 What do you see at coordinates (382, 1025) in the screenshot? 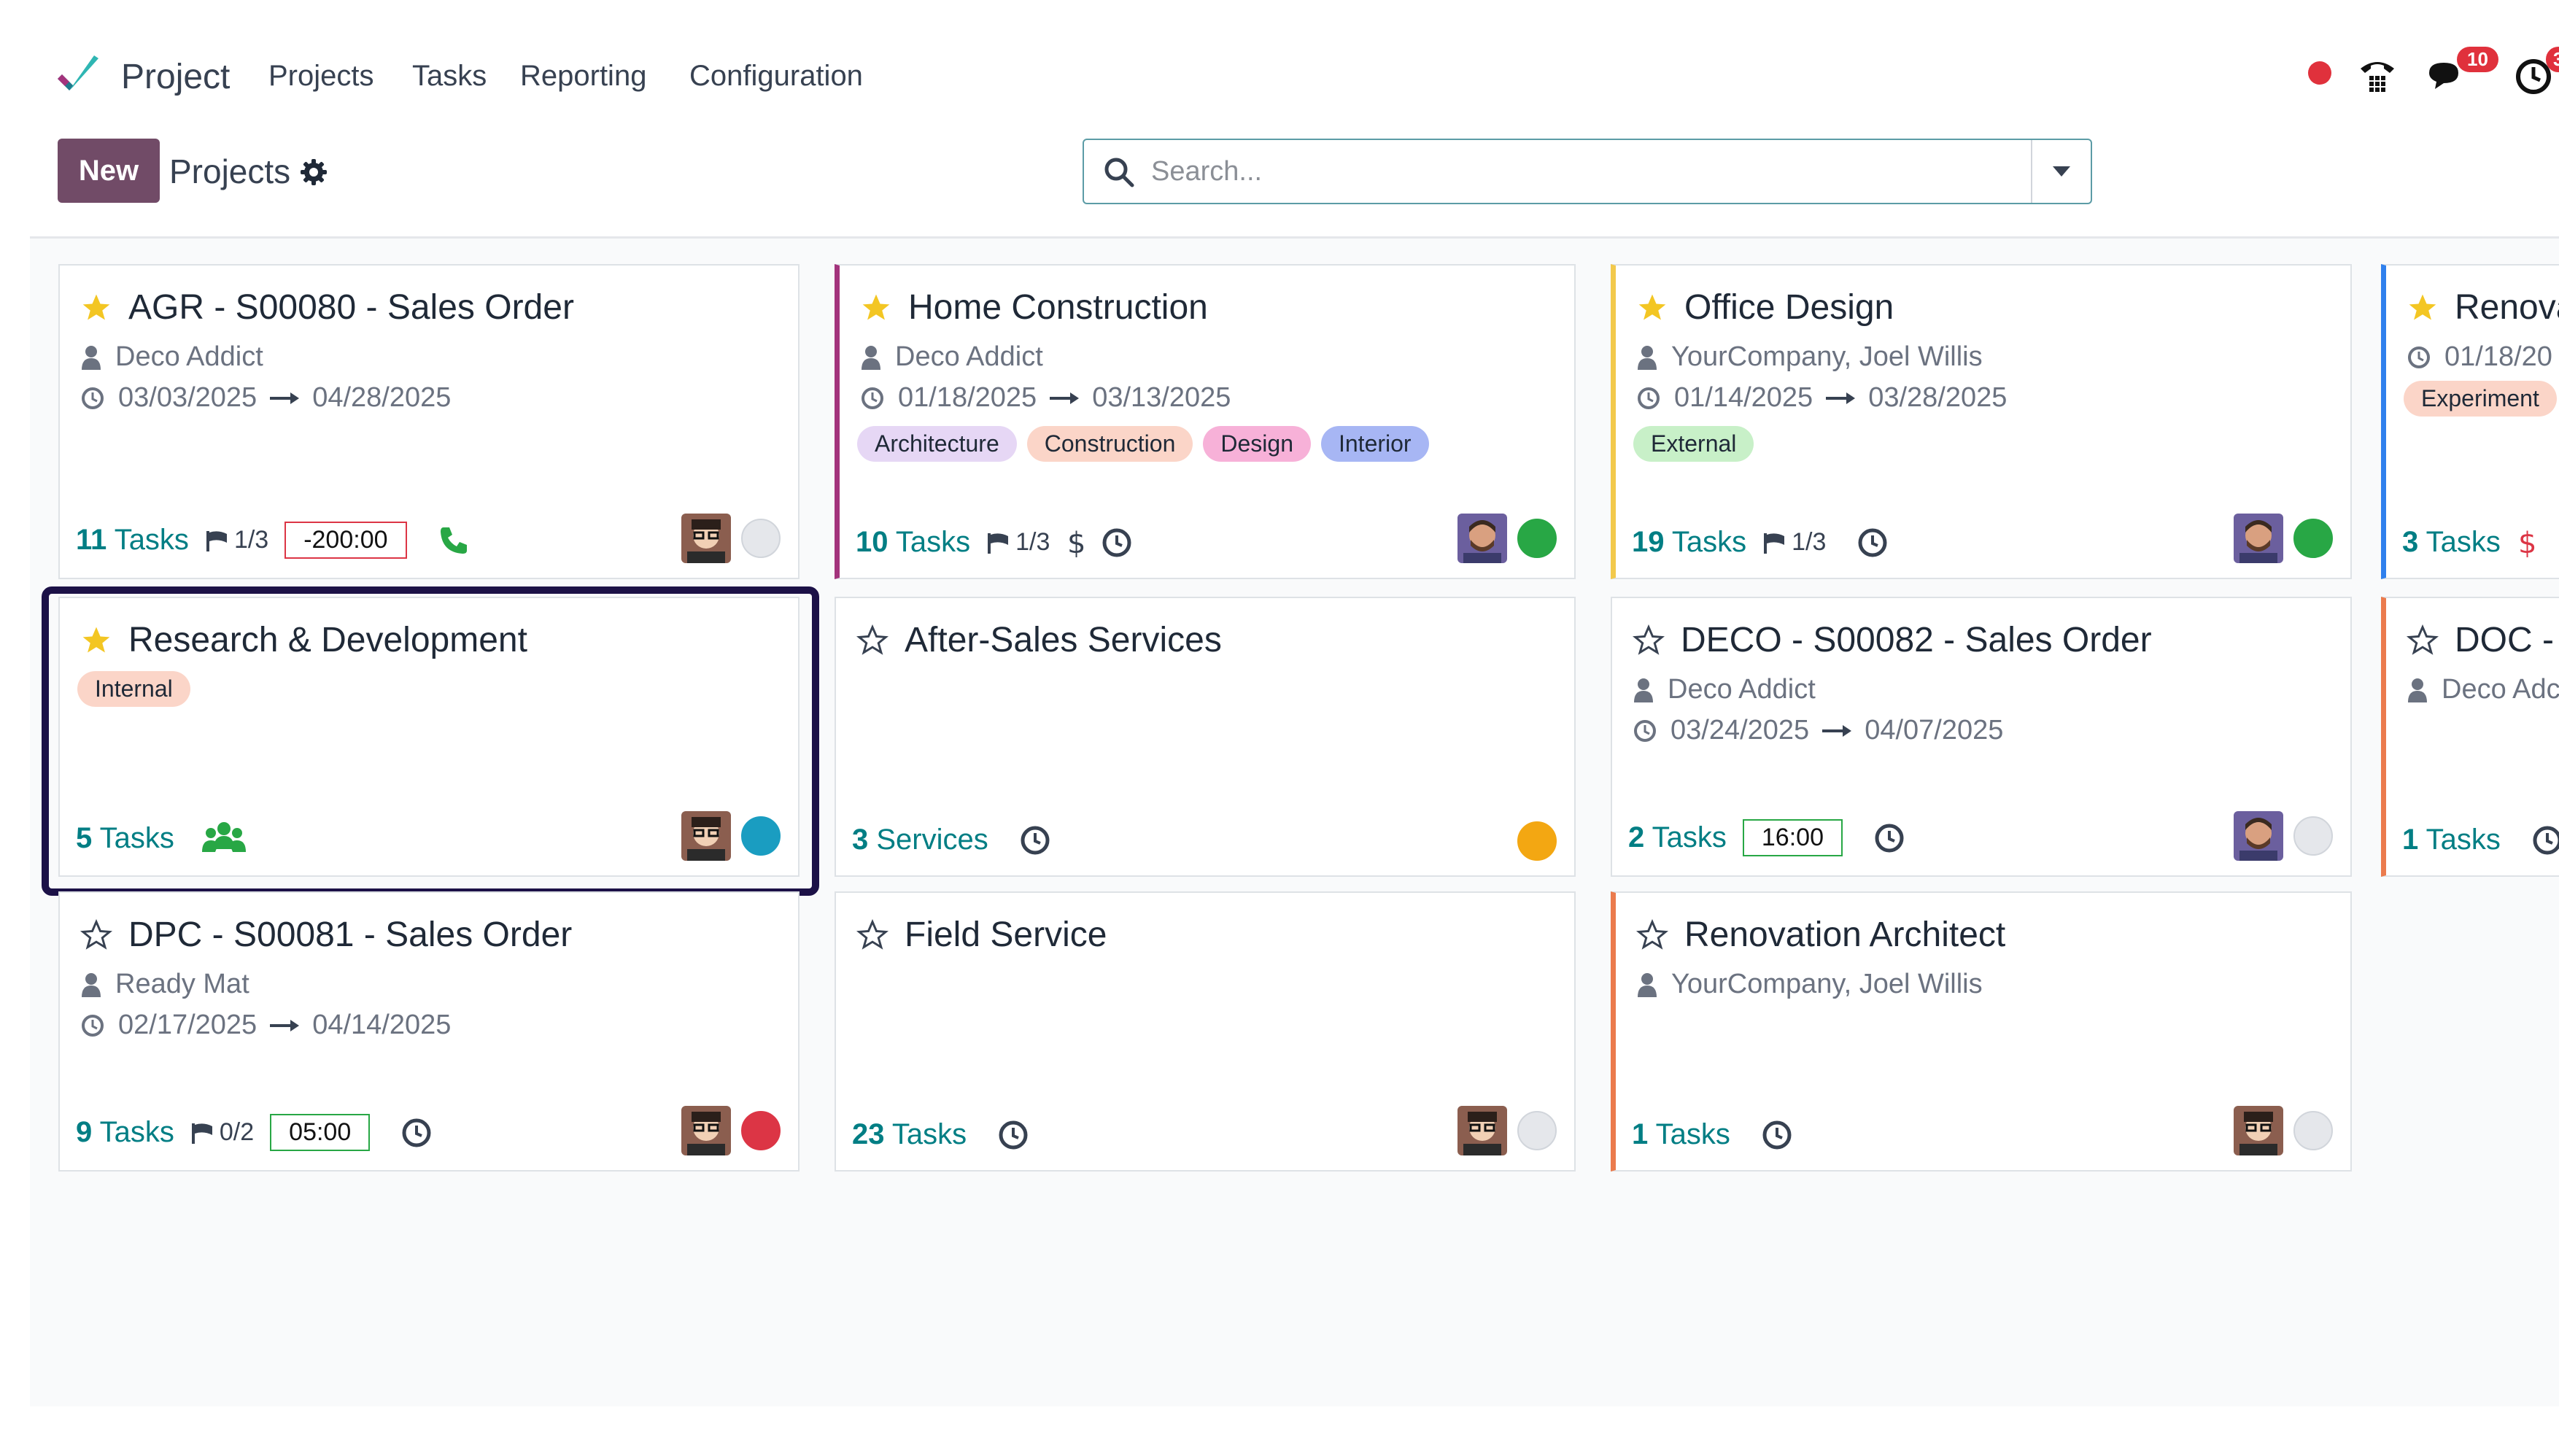
I see `date-end: 04/14/2025` at bounding box center [382, 1025].